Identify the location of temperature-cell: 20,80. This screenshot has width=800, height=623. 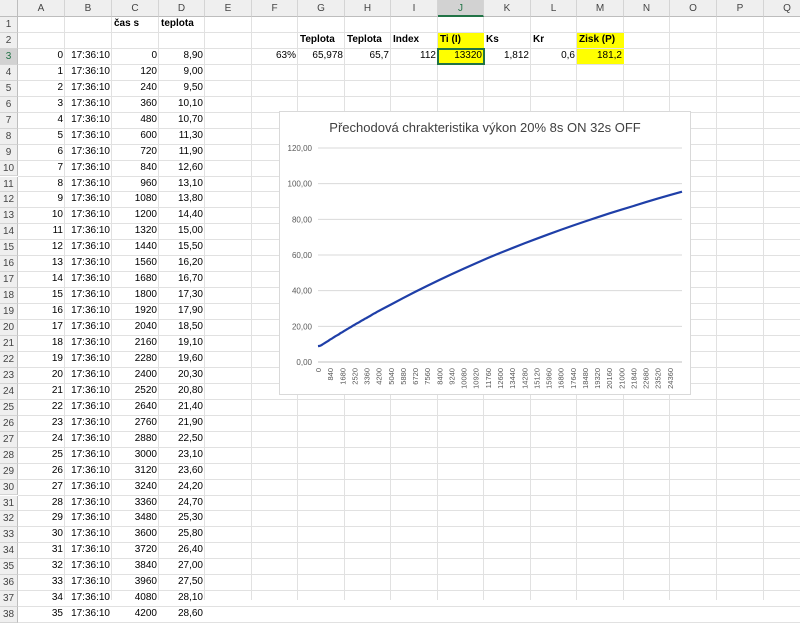
(182, 391).